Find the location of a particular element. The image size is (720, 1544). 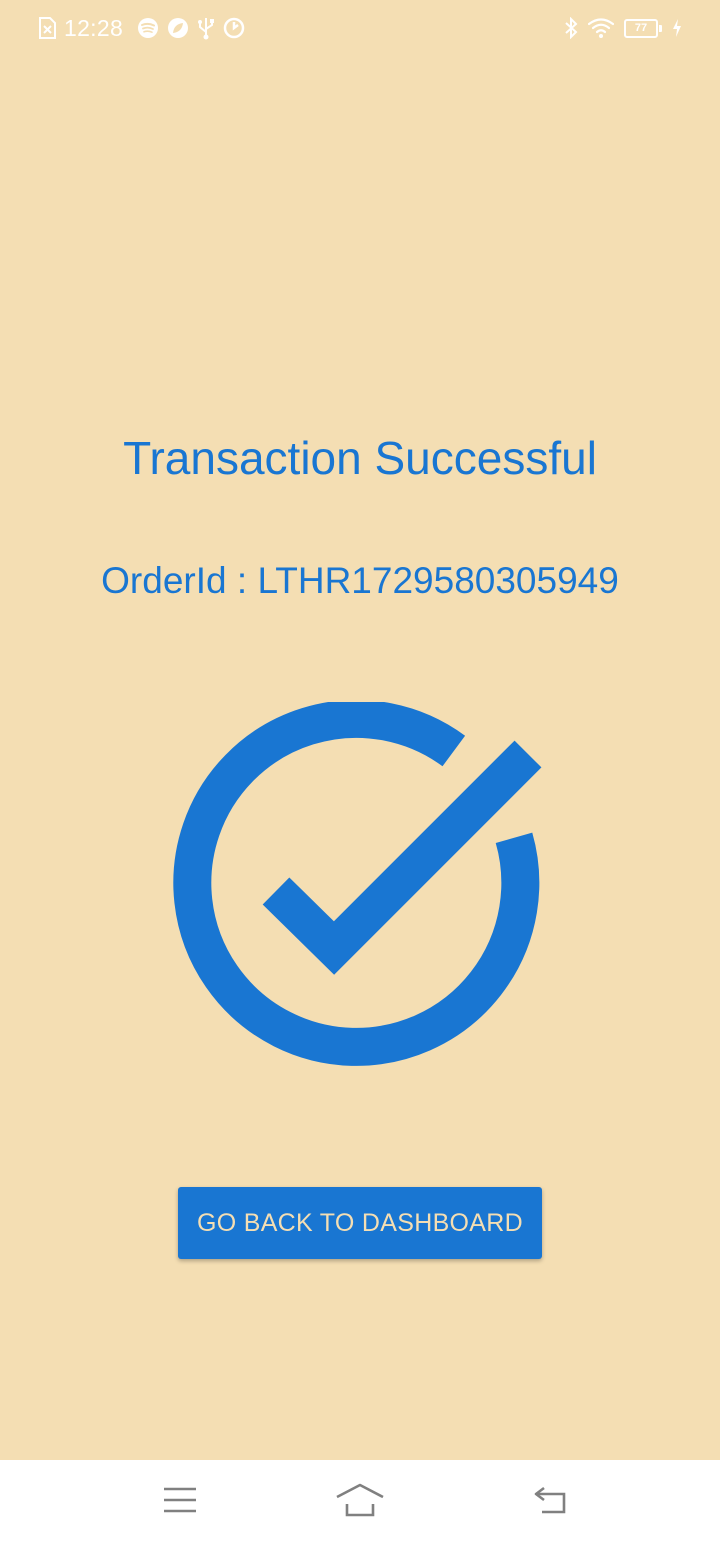

menu-button is located at coordinates (180, 1502).